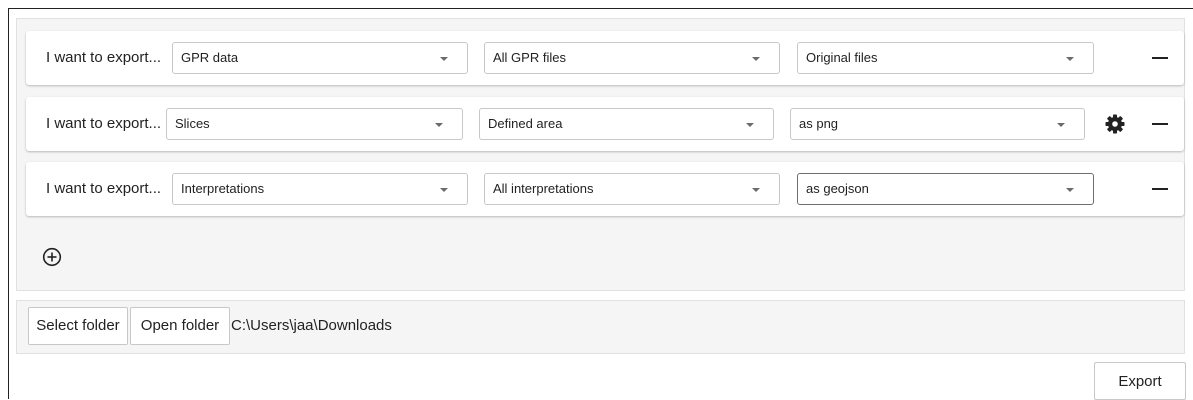  Describe the element at coordinates (937, 124) in the screenshot. I see `format-select: as png` at that location.